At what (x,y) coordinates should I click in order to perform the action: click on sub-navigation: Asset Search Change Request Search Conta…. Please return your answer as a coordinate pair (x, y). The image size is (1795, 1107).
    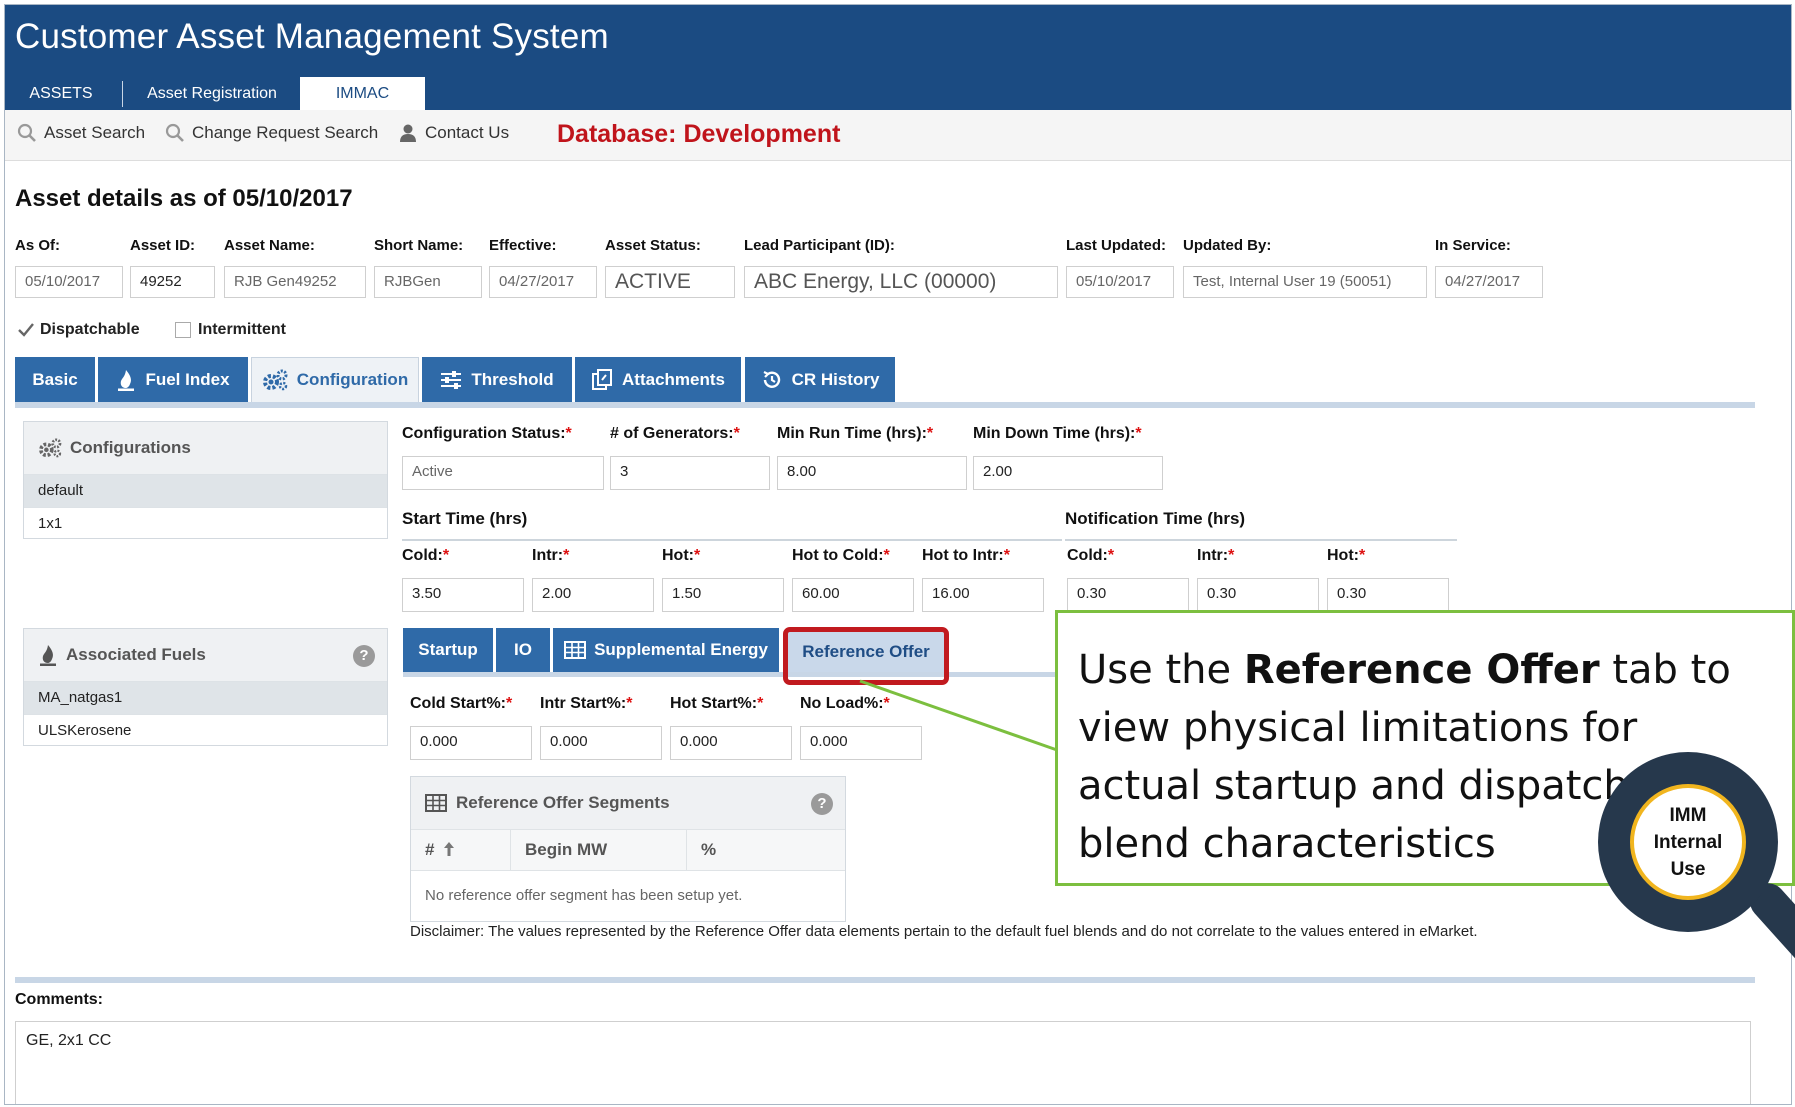
    Looking at the image, I should click on (898, 135).